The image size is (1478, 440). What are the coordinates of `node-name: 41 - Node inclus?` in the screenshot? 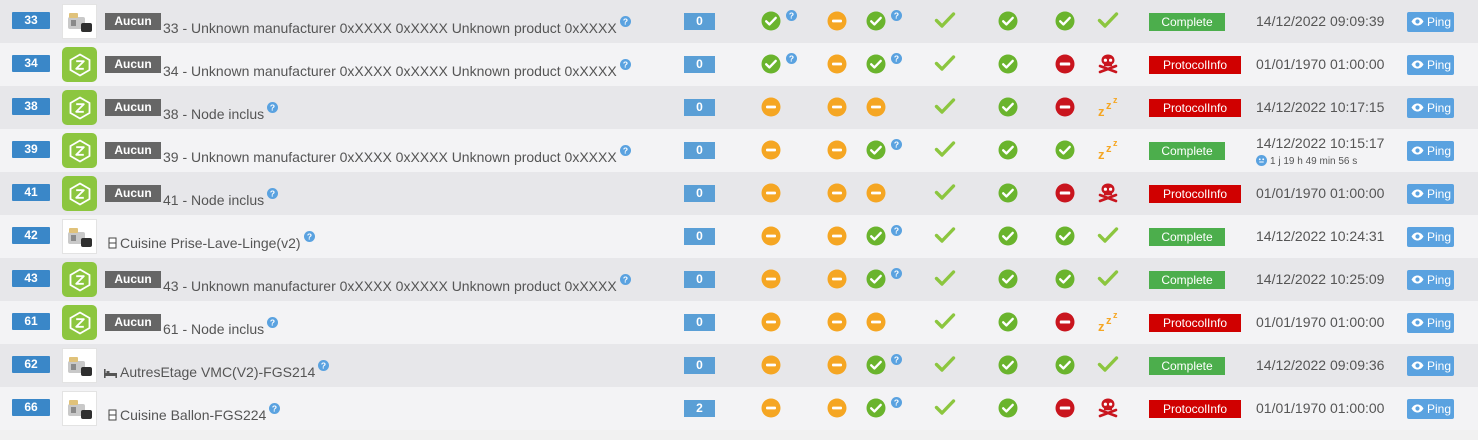 It's located at (221, 197).